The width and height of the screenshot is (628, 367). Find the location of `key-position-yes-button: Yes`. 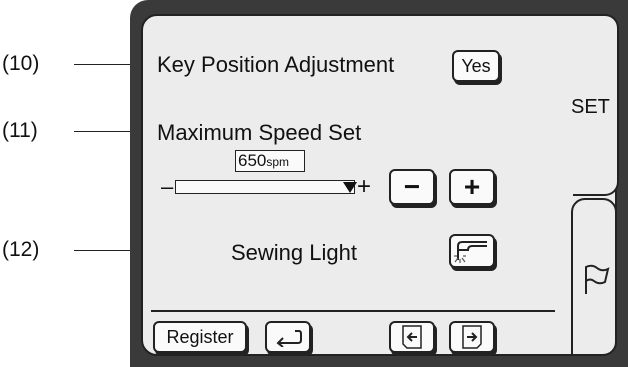

key-position-yes-button: Yes is located at coordinates (476, 66).